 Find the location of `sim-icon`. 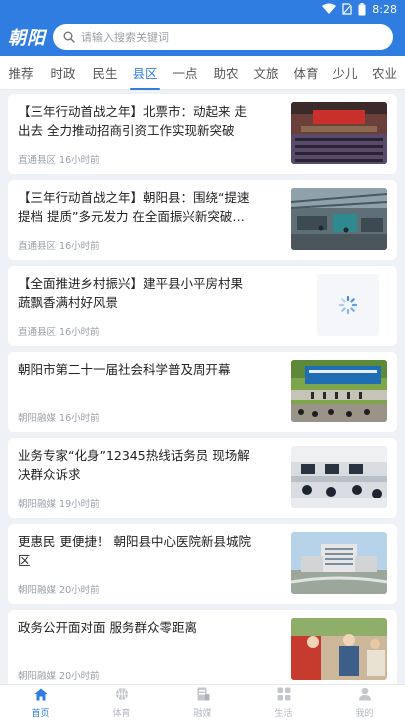

sim-icon is located at coordinates (347, 9).